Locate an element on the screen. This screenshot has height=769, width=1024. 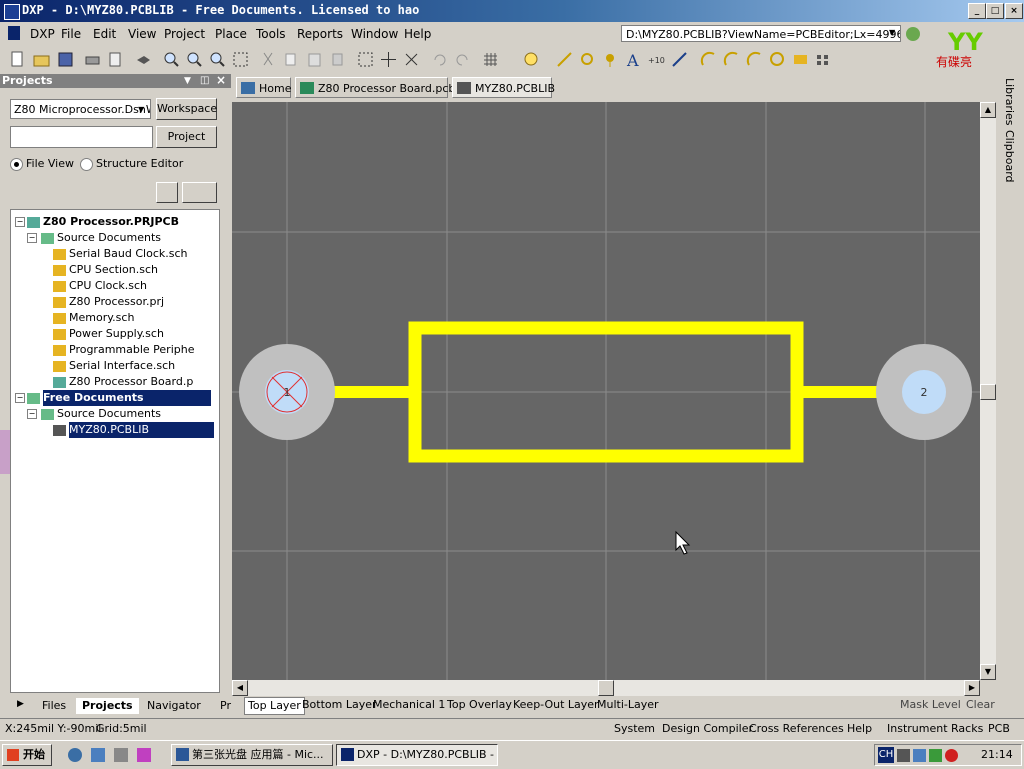
close-button: × is located at coordinates (1014, 11).